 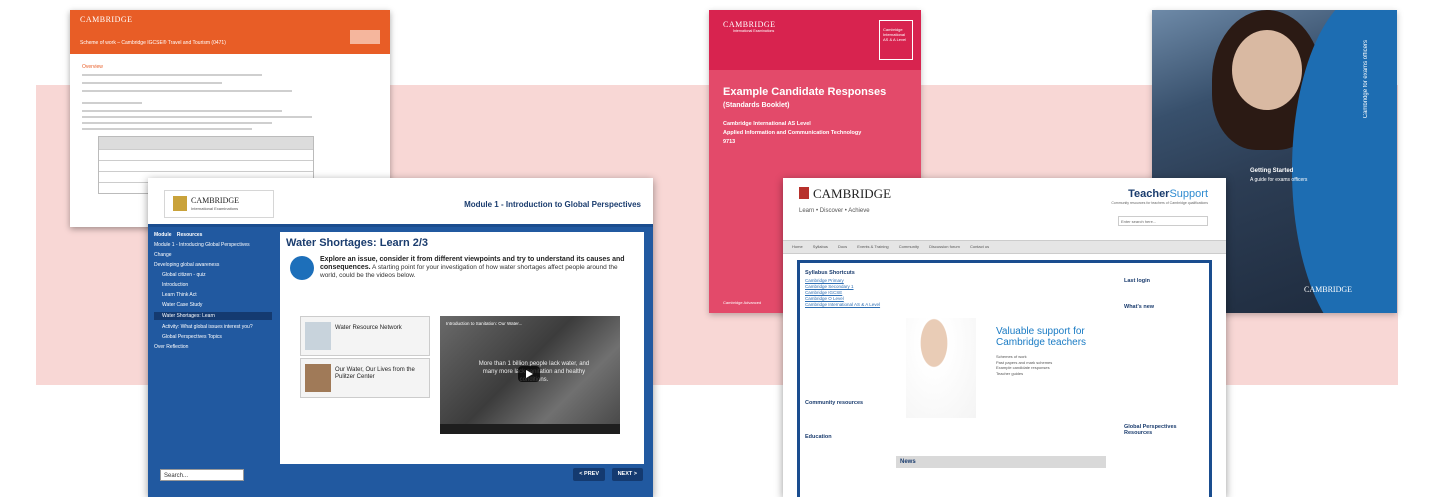 I want to click on nav-item-active: Water Shortages: Learn, so click(x=213, y=316).